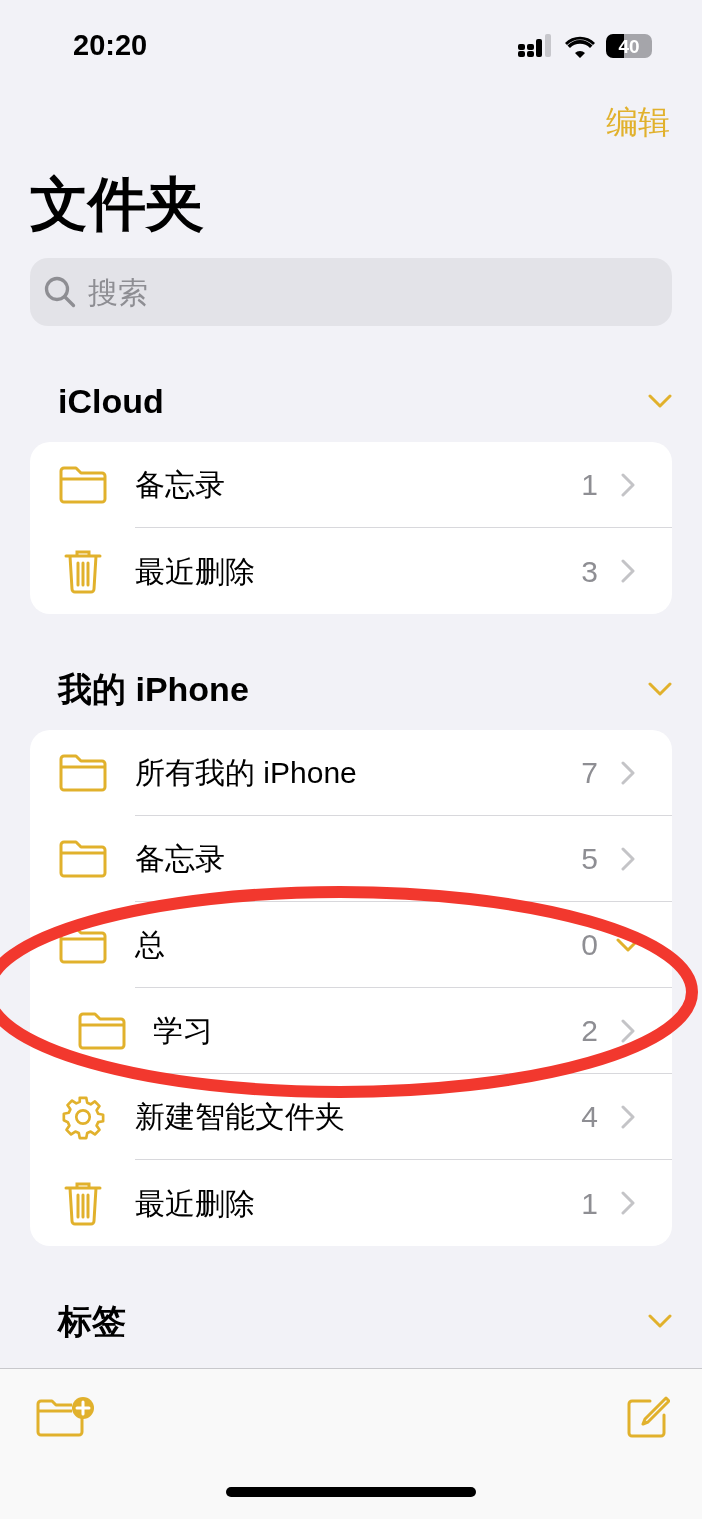 This screenshot has height=1519, width=702. What do you see at coordinates (536, 46) in the screenshot?
I see `signal-icon` at bounding box center [536, 46].